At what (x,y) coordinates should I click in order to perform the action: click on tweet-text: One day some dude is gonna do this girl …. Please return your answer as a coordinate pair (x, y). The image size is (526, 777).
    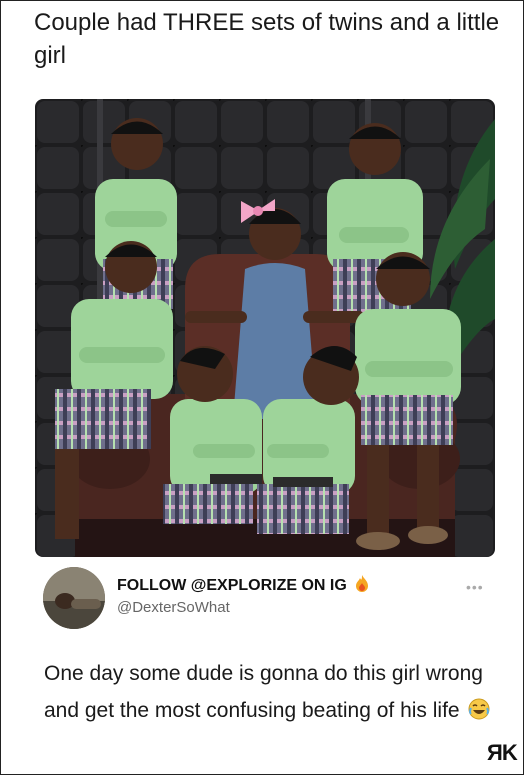
    Looking at the image, I should click on (269, 693).